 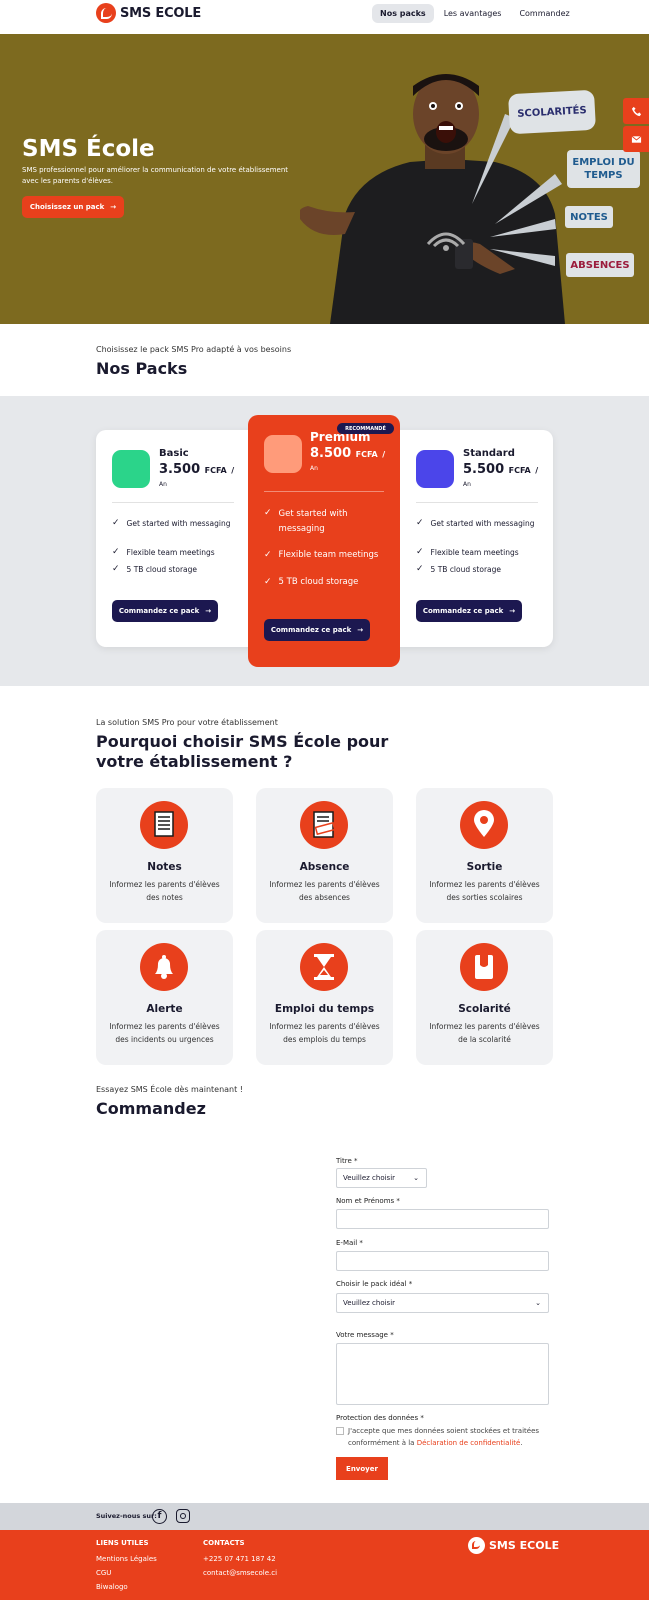 I want to click on feature-name: Absence, so click(x=324, y=867).